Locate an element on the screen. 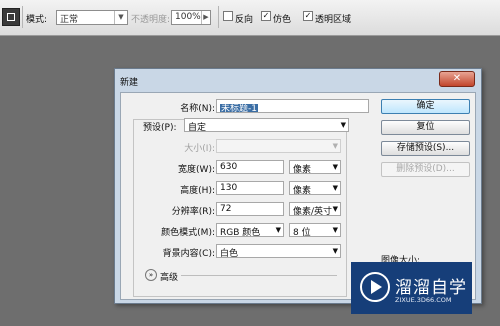 This screenshot has height=326, width=500. width-label: 宽度(W): is located at coordinates (196, 170).